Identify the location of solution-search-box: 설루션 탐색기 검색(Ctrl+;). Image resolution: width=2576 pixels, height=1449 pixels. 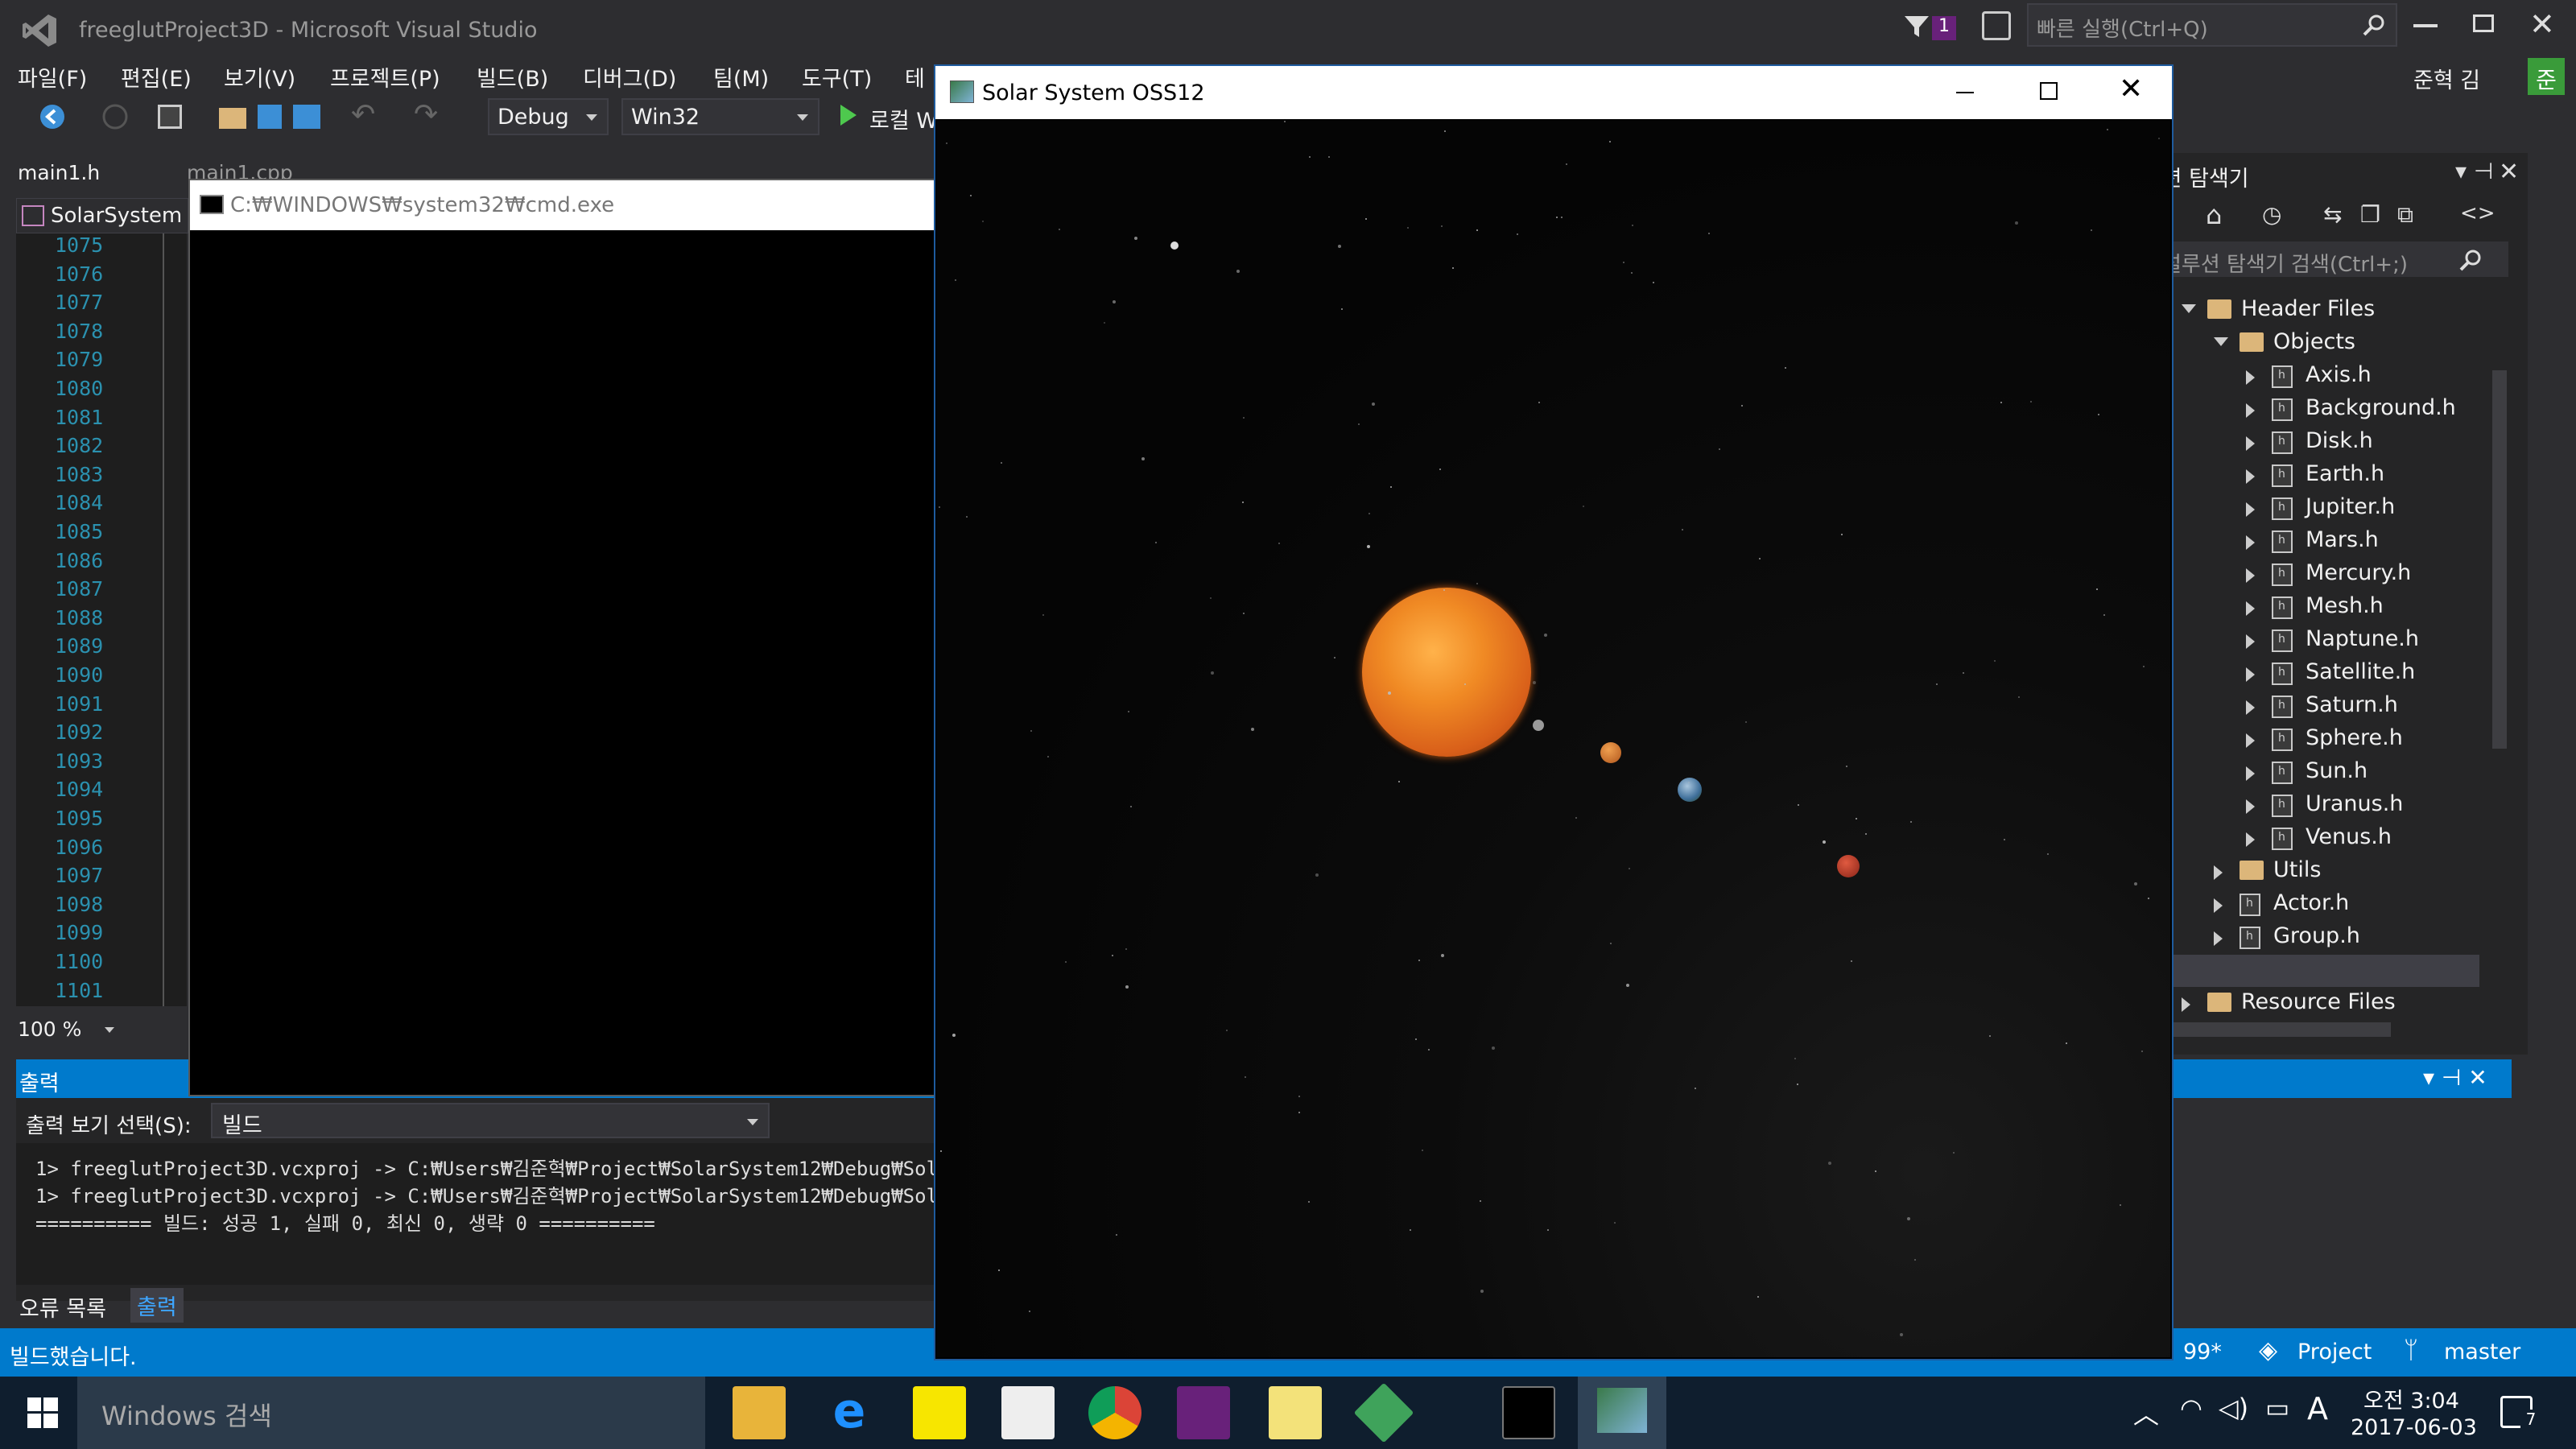
(2331, 259).